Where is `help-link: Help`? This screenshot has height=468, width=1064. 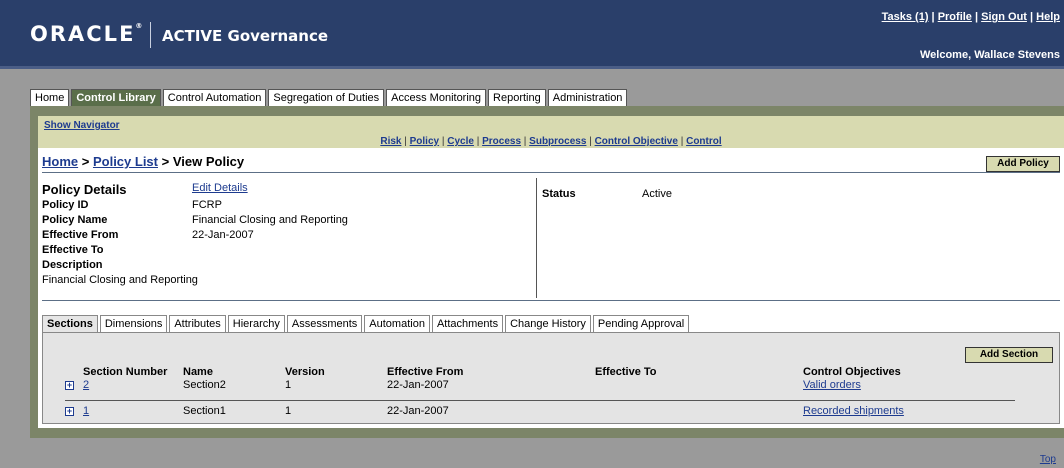 help-link: Help is located at coordinates (1048, 17).